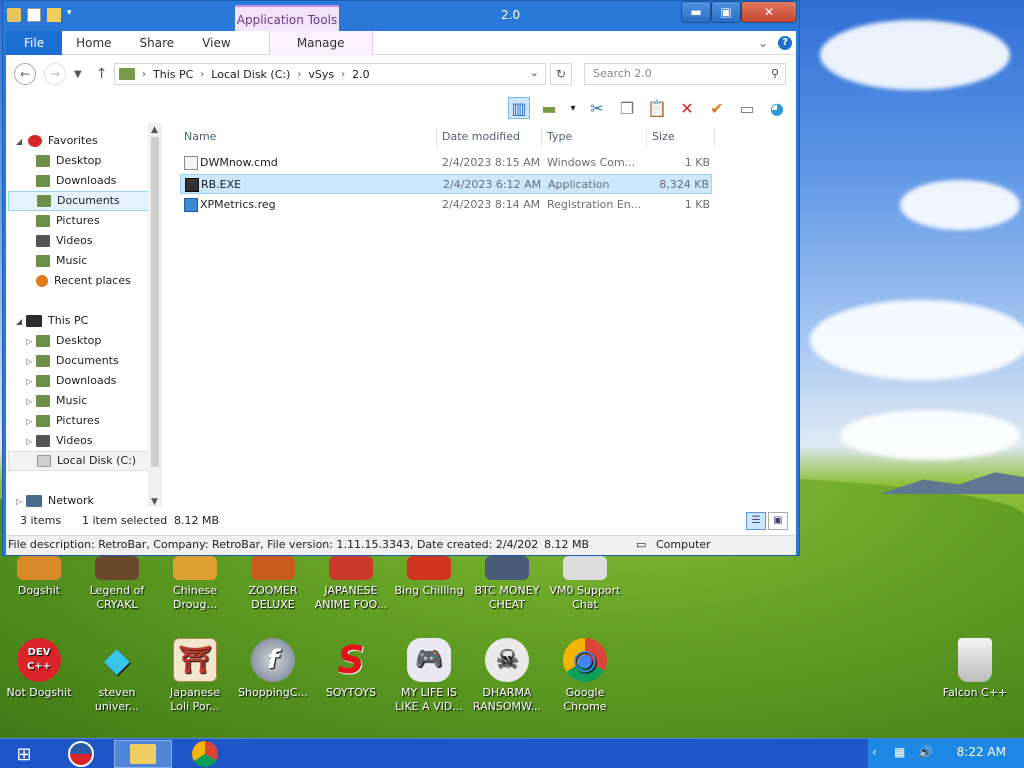 This screenshot has height=768, width=1024. I want to click on nav-fav-recent-places: Recent places, so click(83, 281).